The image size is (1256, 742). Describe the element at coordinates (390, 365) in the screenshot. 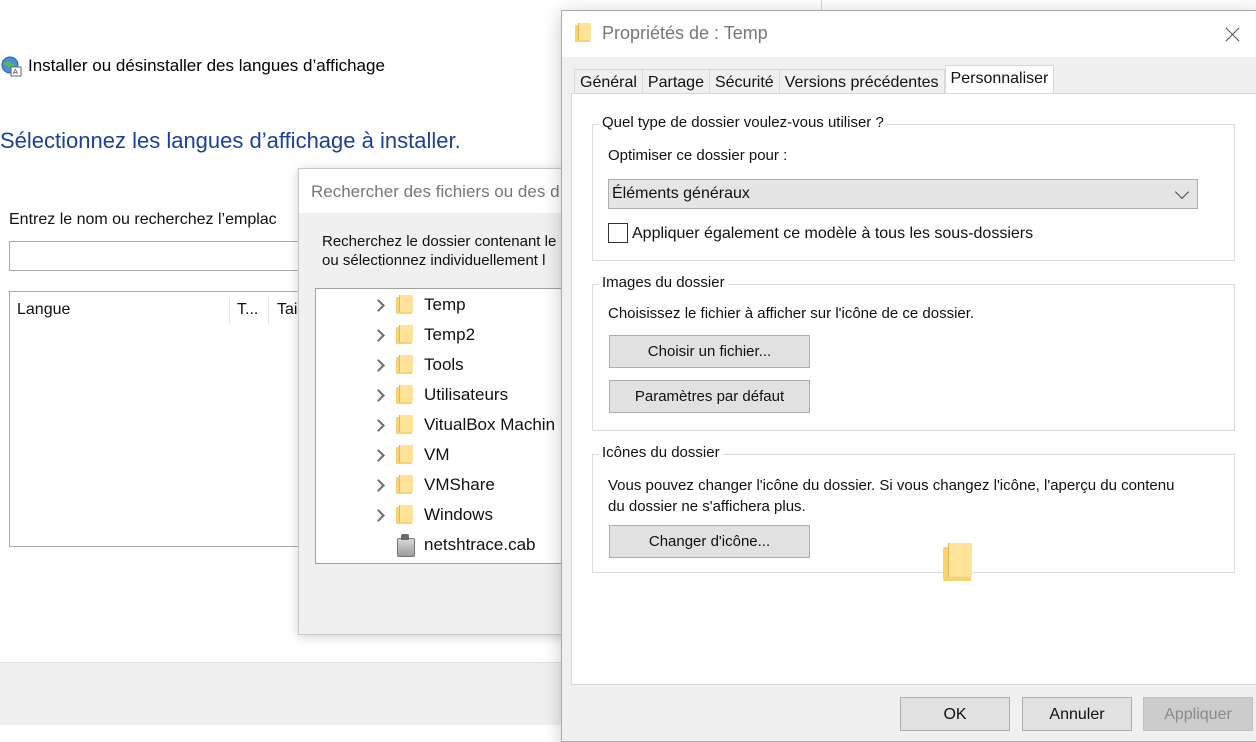

I see `tree-item-tools: Tools` at that location.